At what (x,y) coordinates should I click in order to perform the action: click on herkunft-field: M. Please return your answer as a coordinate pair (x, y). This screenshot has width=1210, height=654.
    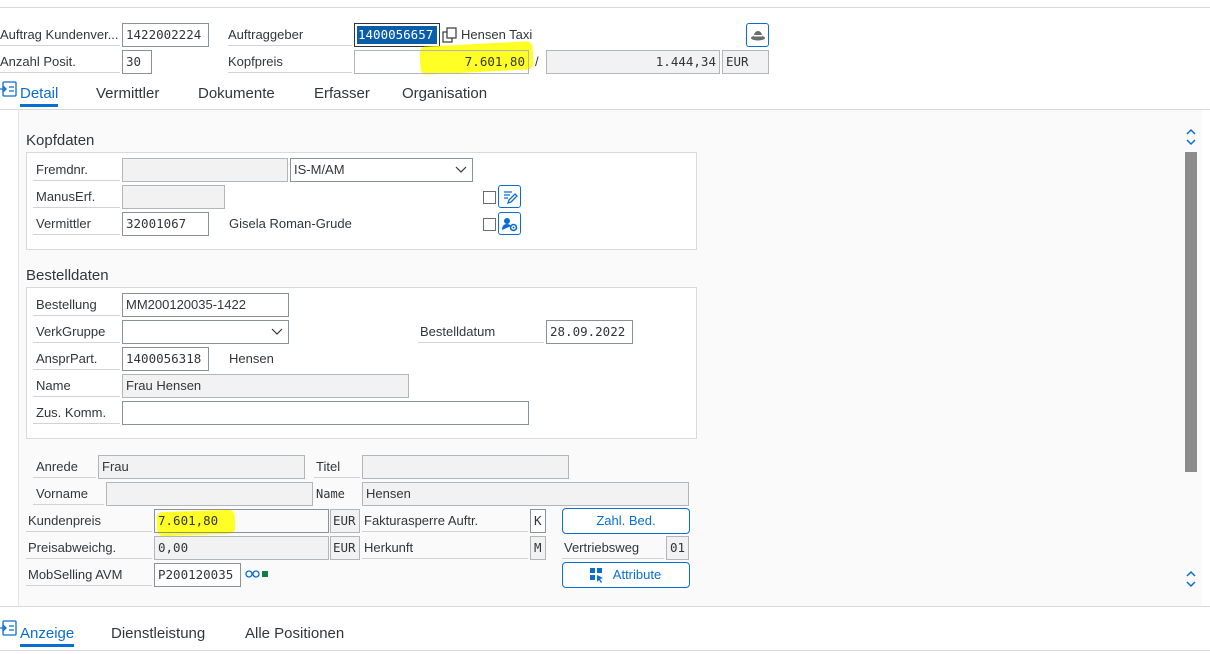
    Looking at the image, I should click on (538, 548).